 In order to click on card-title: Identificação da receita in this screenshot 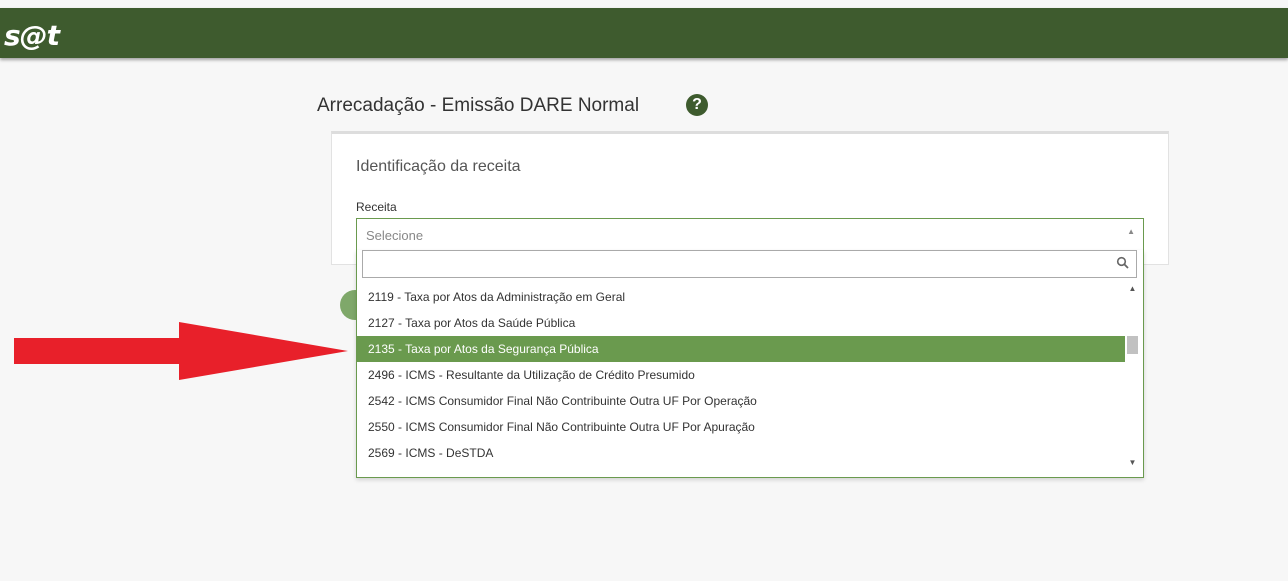, I will do `click(438, 166)`.